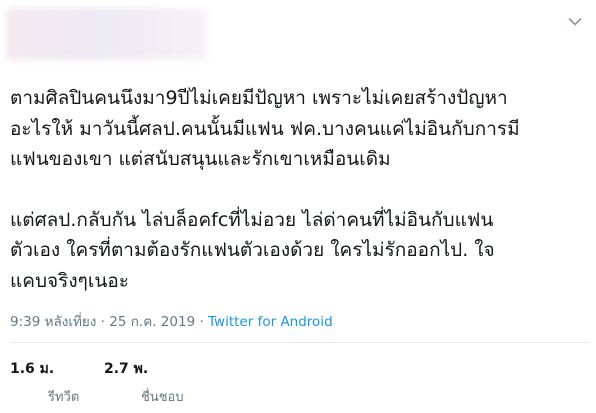  I want to click on retweets-stat: 1.6 ม. รีทวีต, so click(44, 382).